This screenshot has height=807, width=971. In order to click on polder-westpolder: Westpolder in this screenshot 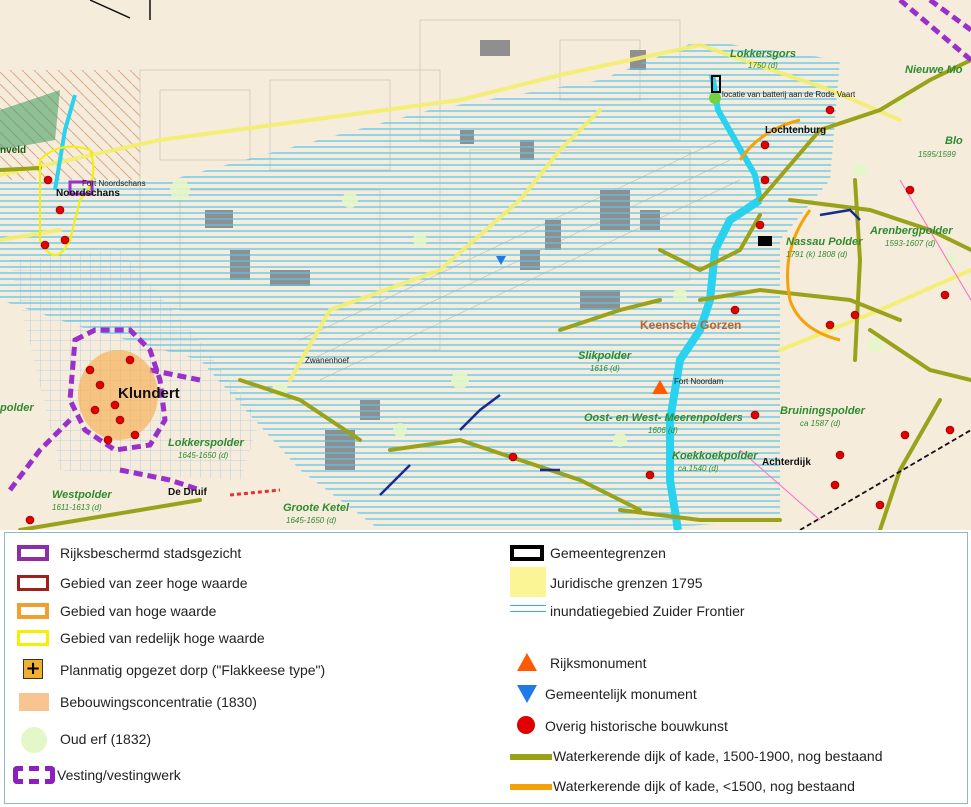, I will do `click(82, 495)`.